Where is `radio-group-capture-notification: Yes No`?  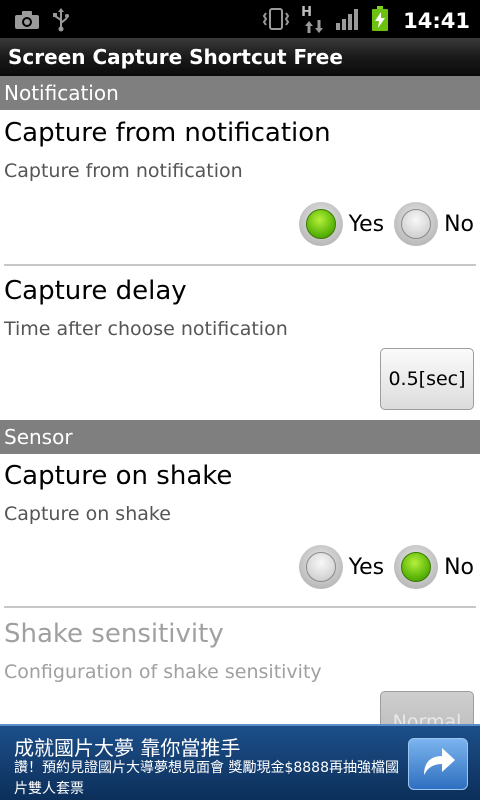
radio-group-capture-notification: Yes No is located at coordinates (387, 224).